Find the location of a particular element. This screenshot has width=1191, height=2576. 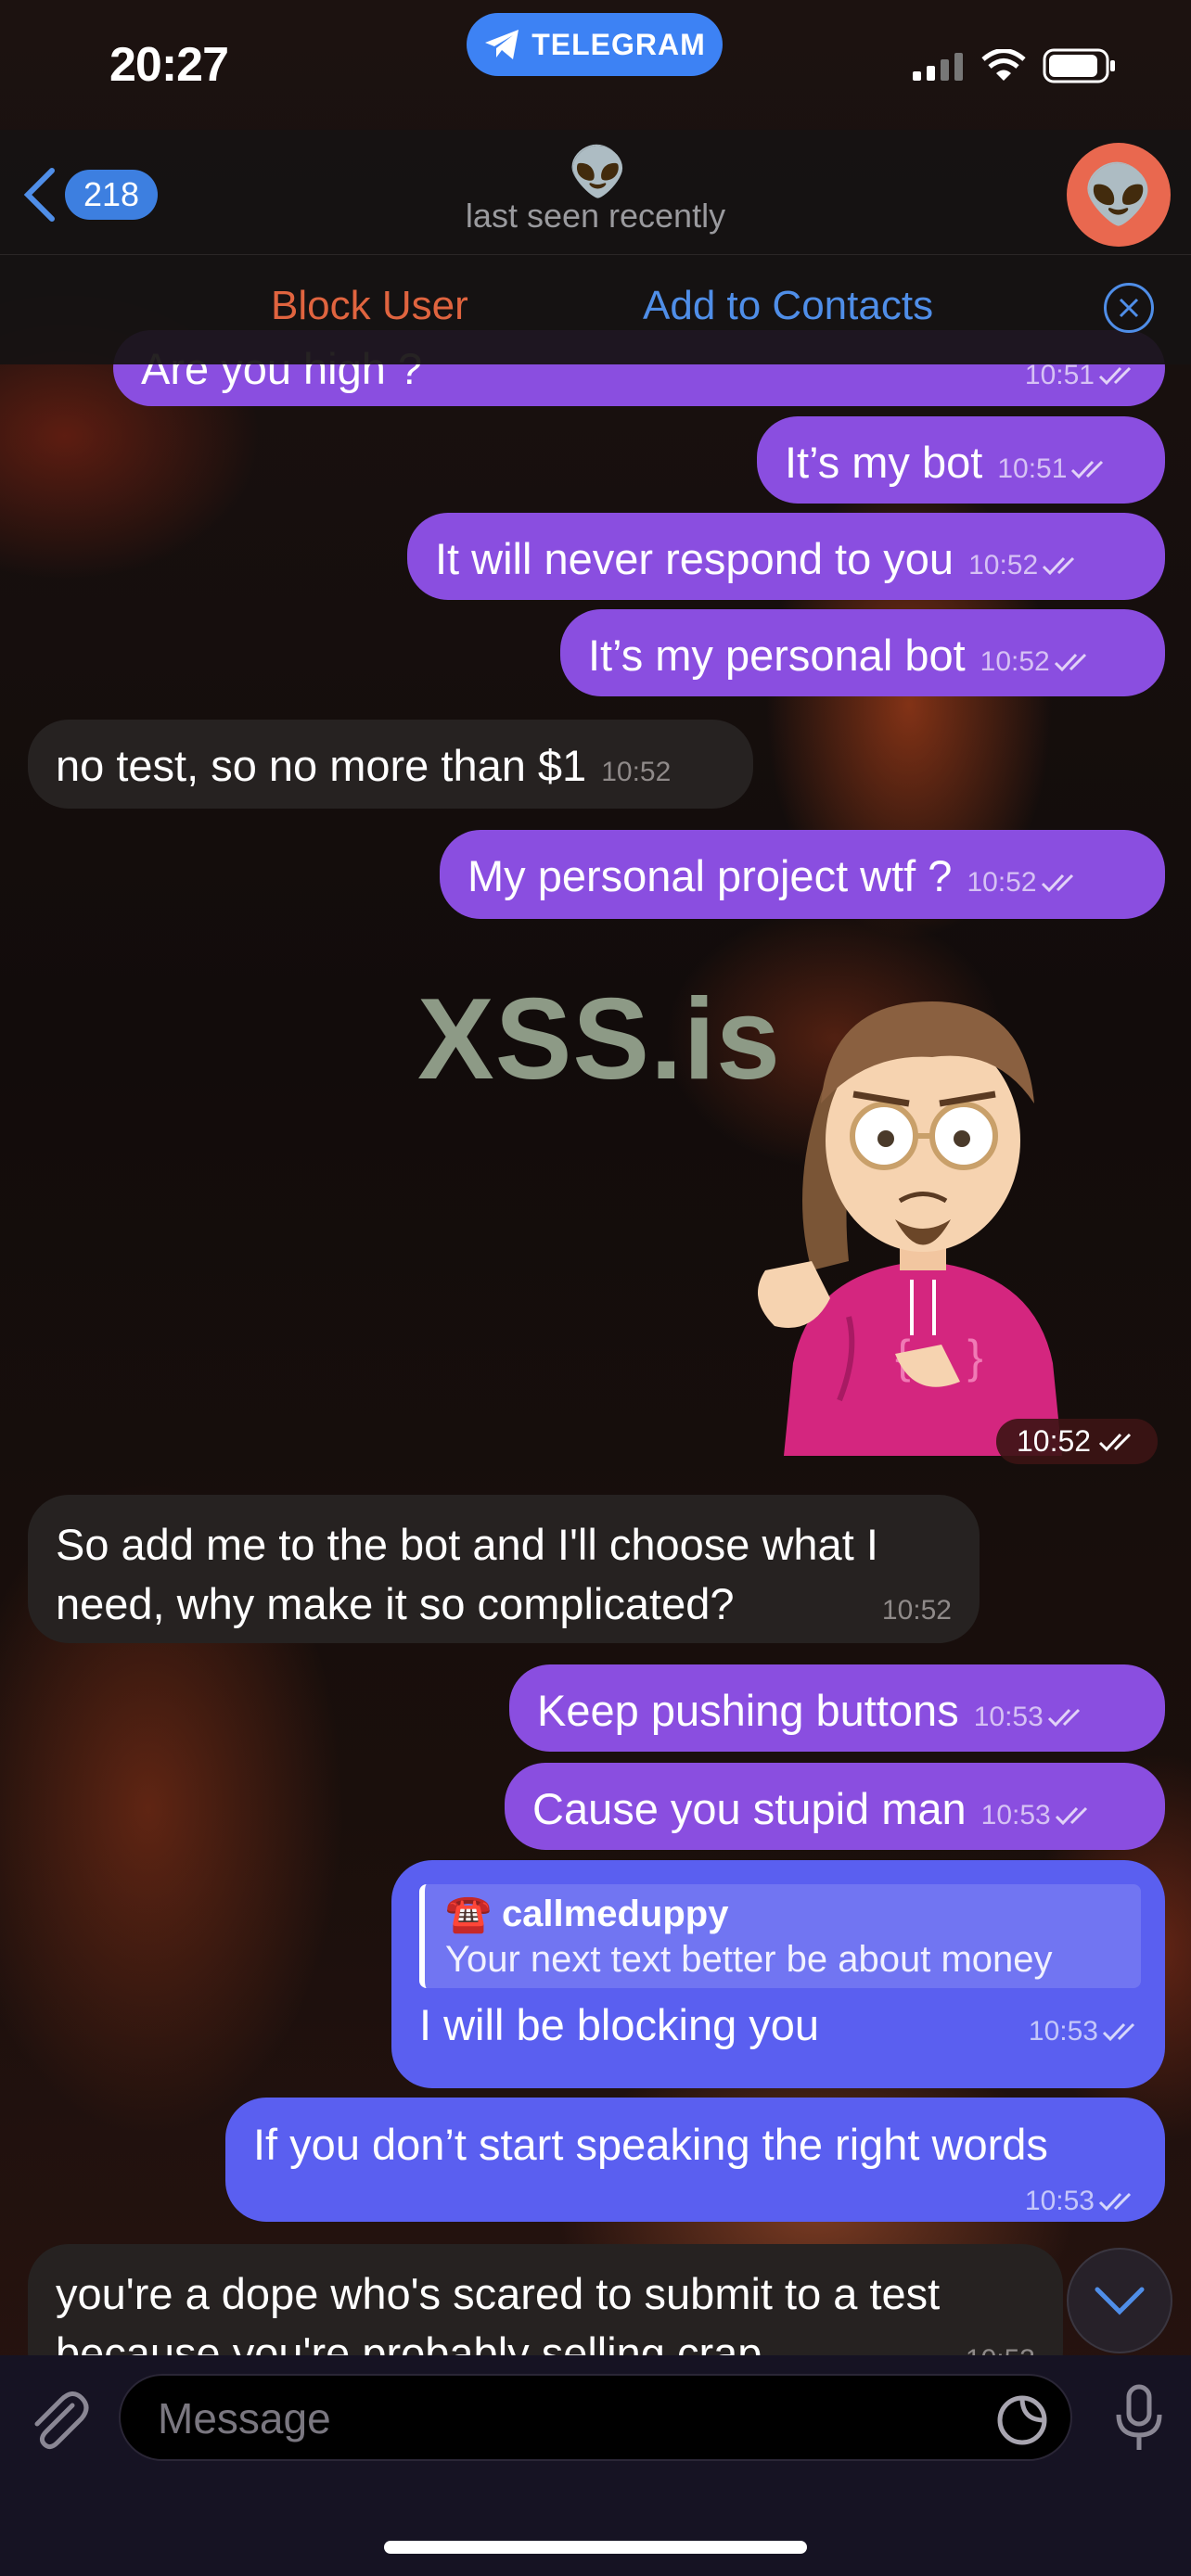

message-input is located at coordinates (556, 2419).